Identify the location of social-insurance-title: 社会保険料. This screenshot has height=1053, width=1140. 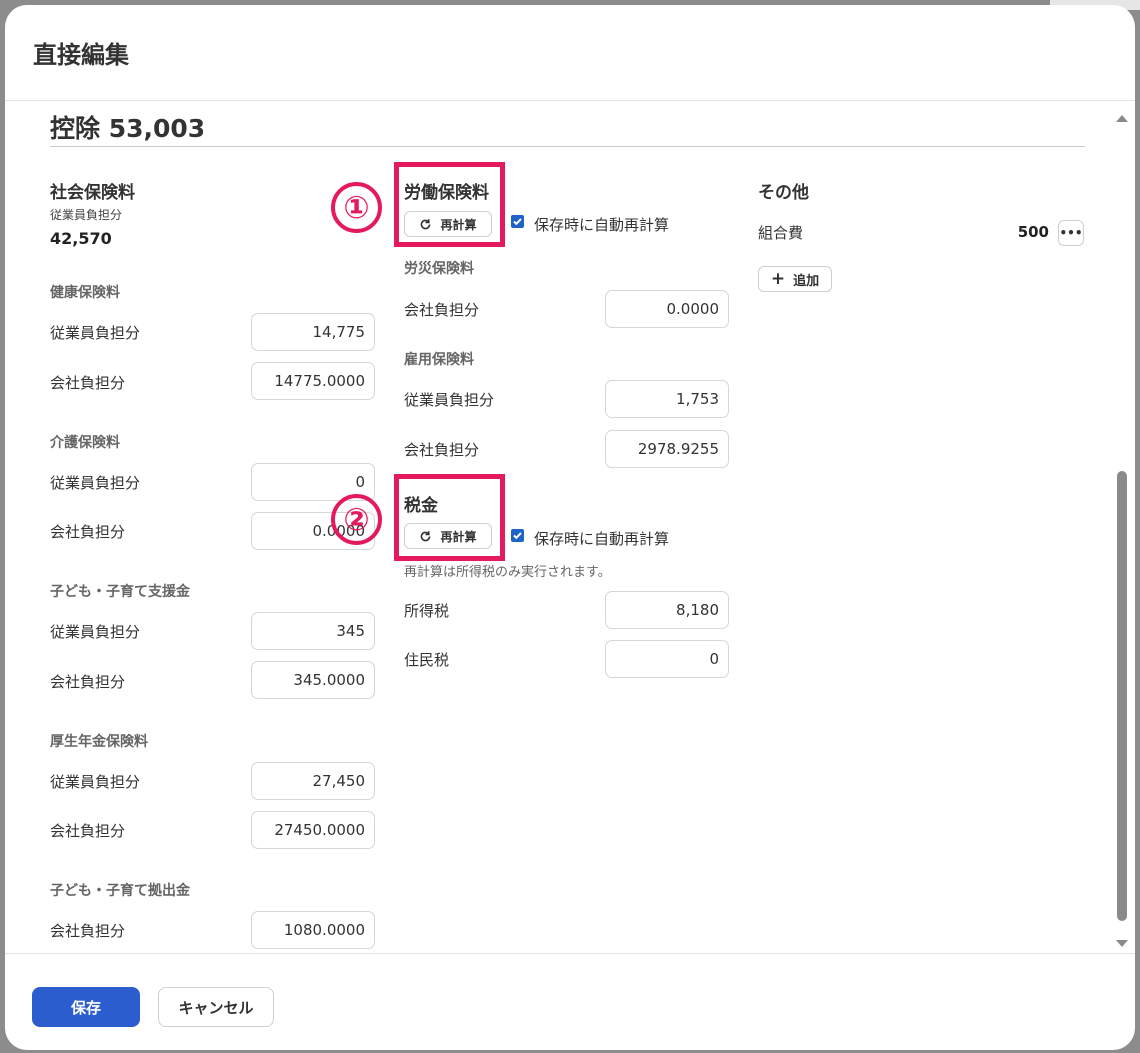
(92, 193).